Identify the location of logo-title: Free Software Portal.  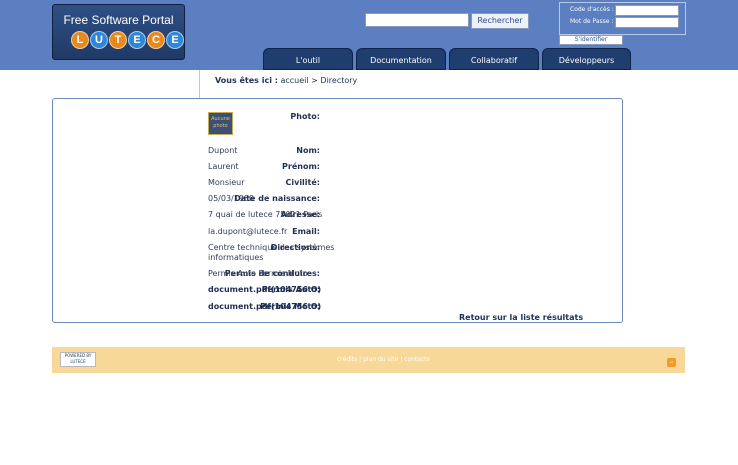
(118, 20).